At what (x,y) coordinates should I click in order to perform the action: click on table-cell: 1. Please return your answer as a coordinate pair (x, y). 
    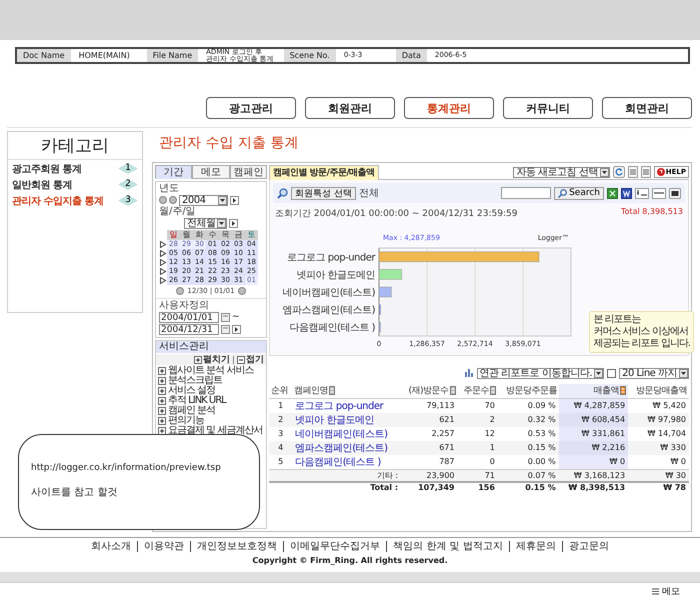
    Looking at the image, I should click on (280, 405).